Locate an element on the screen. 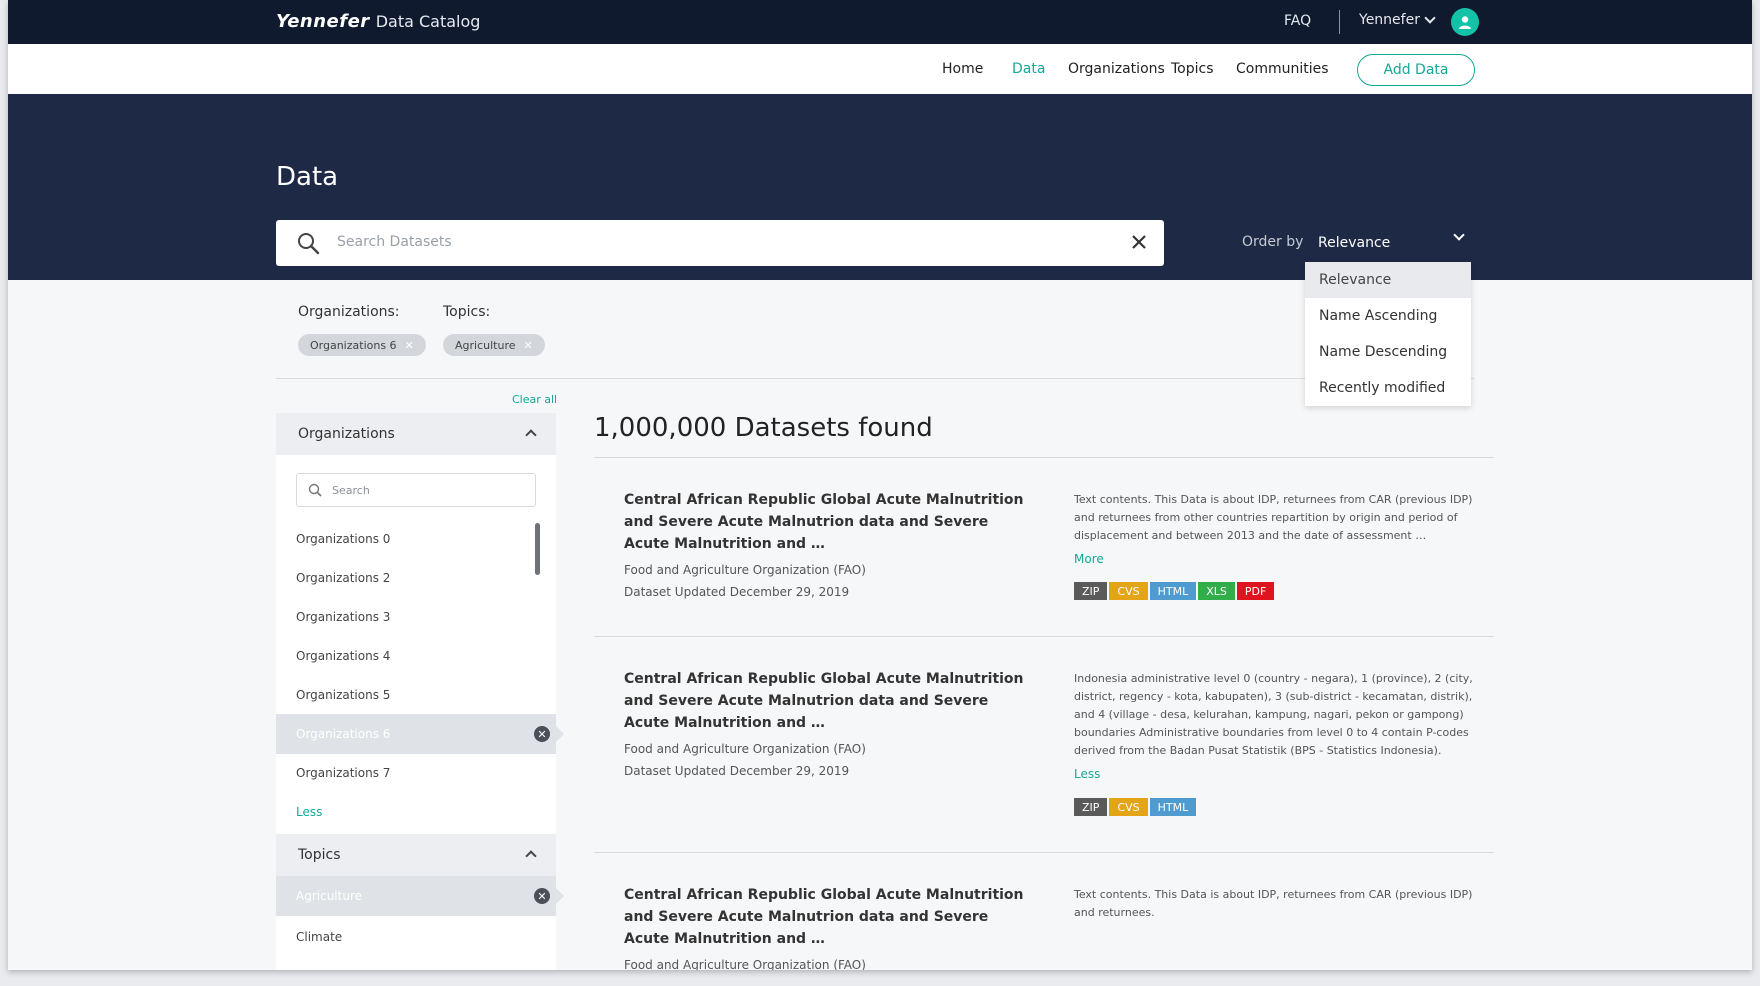 Image resolution: width=1760 pixels, height=986 pixels. dataset-search: Search Datasets is located at coordinates (720, 243).